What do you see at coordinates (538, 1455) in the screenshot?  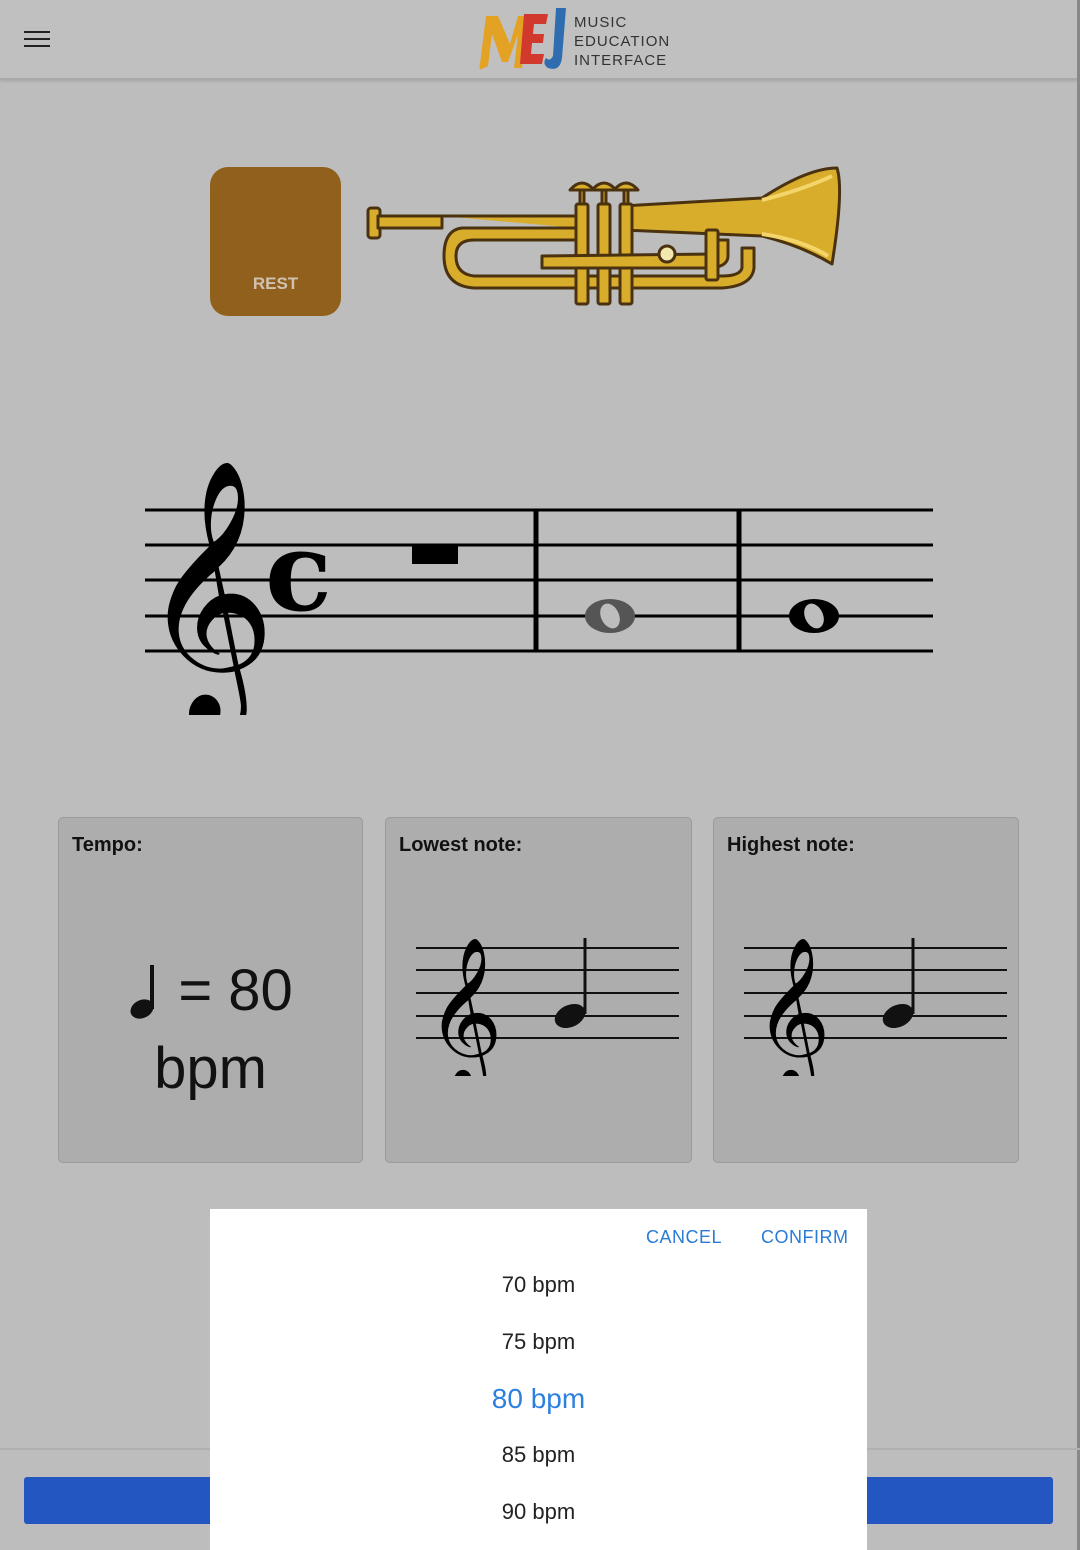 I see `picker-option: 85 bpm` at bounding box center [538, 1455].